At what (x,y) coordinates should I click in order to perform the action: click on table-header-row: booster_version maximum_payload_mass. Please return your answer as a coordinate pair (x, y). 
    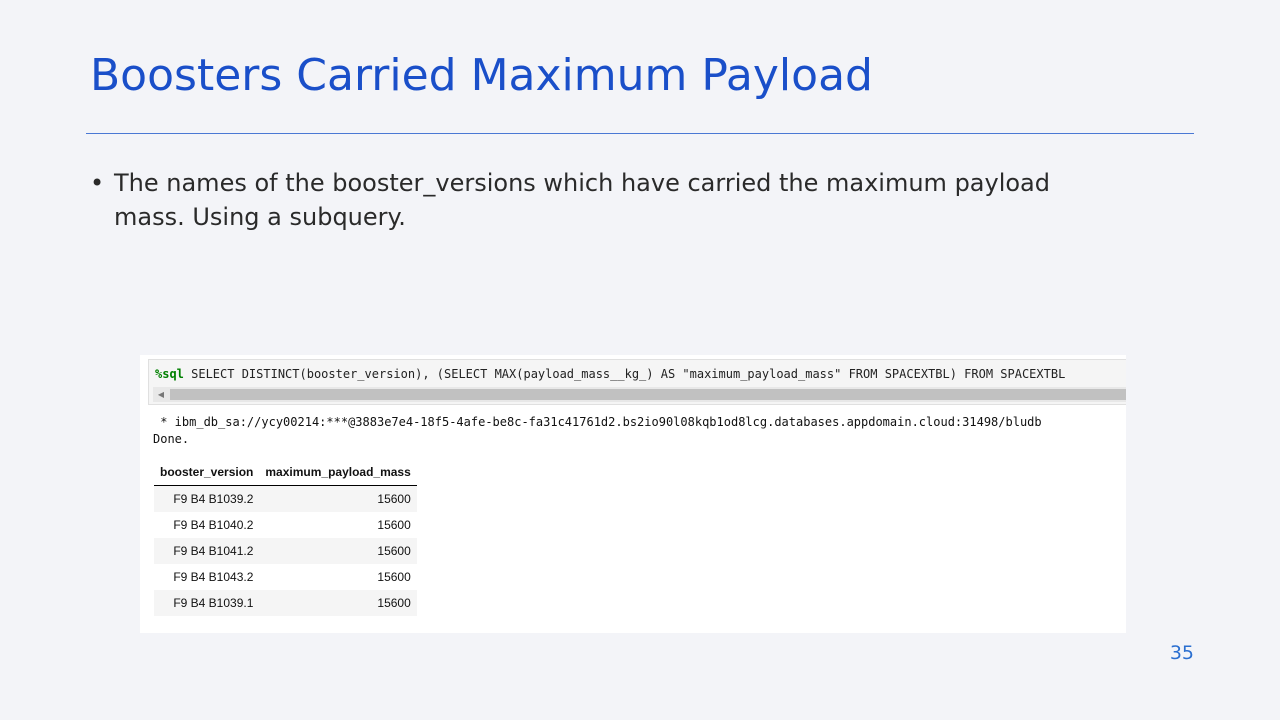
    Looking at the image, I should click on (285, 472).